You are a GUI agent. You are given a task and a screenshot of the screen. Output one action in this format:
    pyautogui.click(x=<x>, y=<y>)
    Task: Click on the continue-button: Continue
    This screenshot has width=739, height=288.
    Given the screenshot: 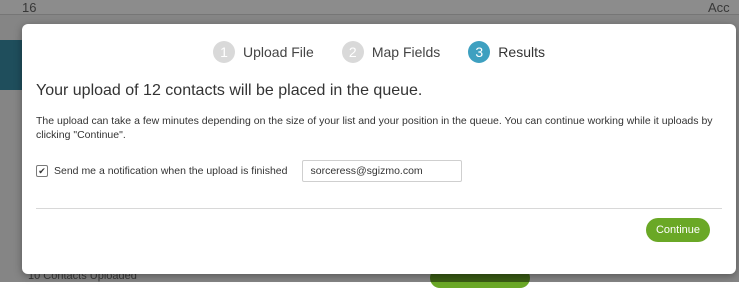 What is the action you would take?
    pyautogui.click(x=677, y=230)
    